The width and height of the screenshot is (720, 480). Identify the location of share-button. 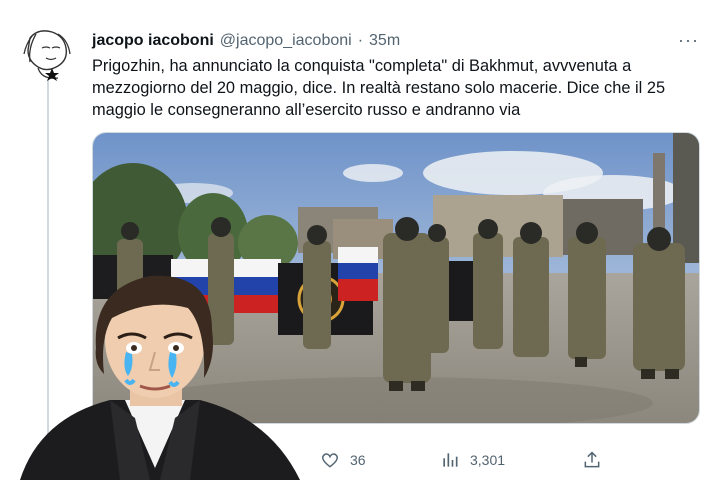
(592, 460).